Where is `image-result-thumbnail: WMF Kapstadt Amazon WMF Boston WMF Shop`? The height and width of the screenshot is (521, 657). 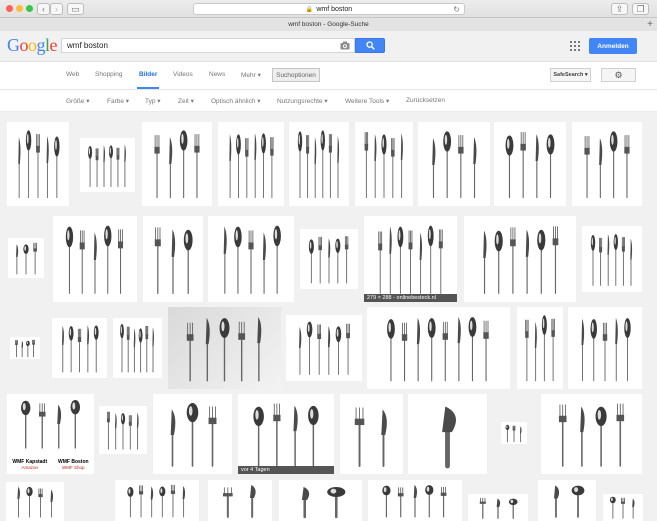
image-result-thumbnail: WMF Kapstadt Amazon WMF Boston WMF Shop is located at coordinates (50, 434).